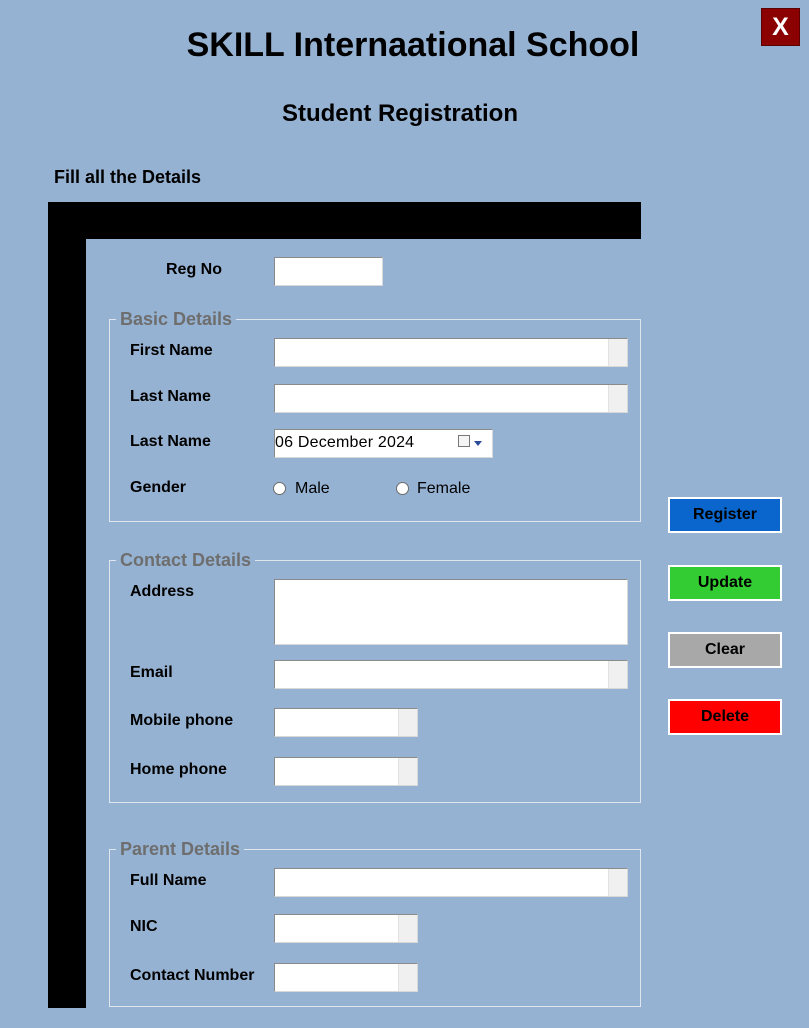 Image resolution: width=809 pixels, height=1028 pixels. Describe the element at coordinates (451, 674) in the screenshot. I see `email-input` at that location.